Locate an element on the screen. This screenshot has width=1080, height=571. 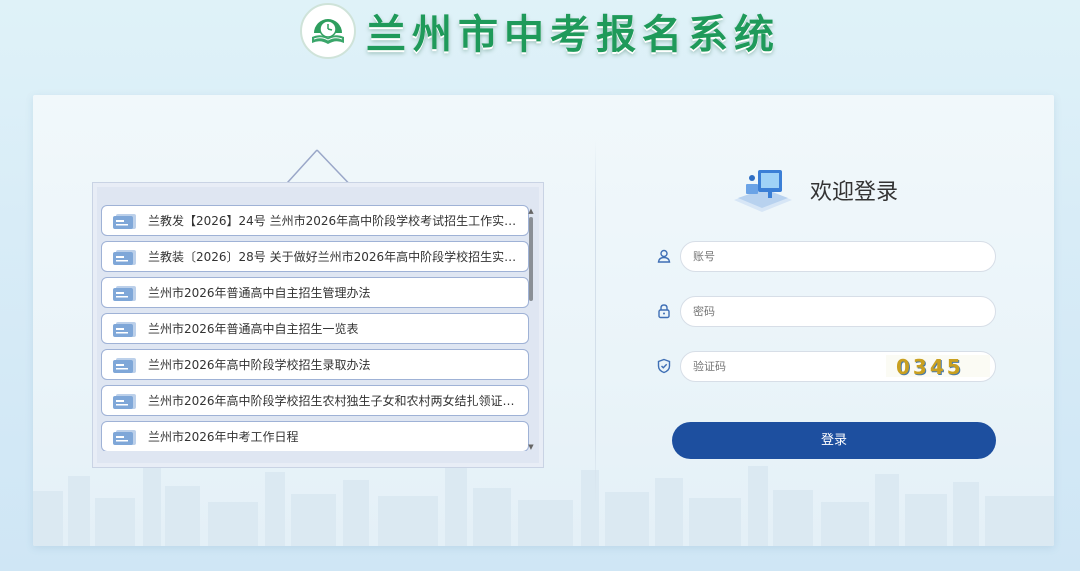
captcha-code: 0345 is located at coordinates (930, 366).